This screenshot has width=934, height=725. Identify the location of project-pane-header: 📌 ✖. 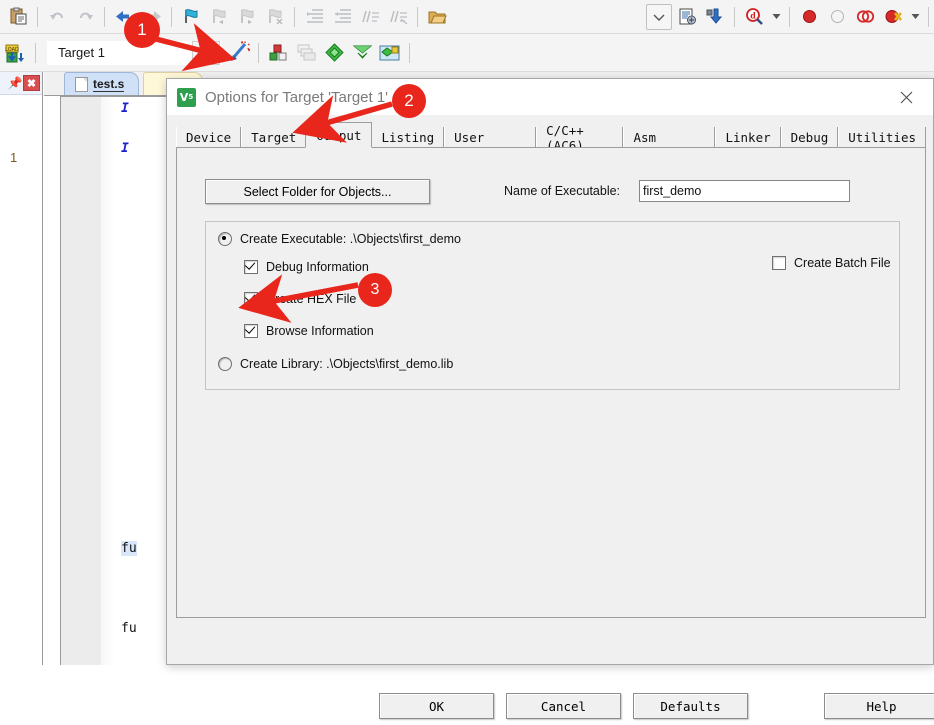
(21, 83).